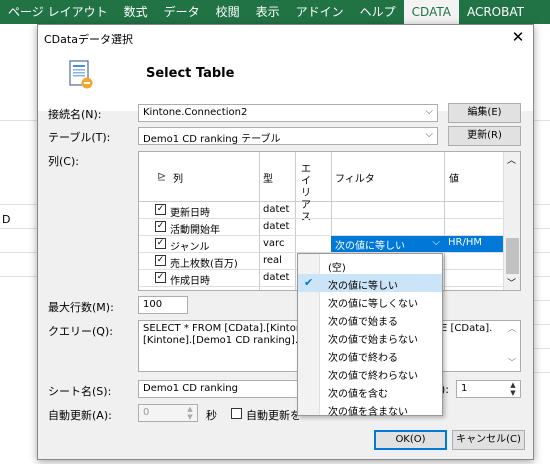  What do you see at coordinates (190, 213) in the screenshot?
I see `column-name: 更新日時` at bounding box center [190, 213].